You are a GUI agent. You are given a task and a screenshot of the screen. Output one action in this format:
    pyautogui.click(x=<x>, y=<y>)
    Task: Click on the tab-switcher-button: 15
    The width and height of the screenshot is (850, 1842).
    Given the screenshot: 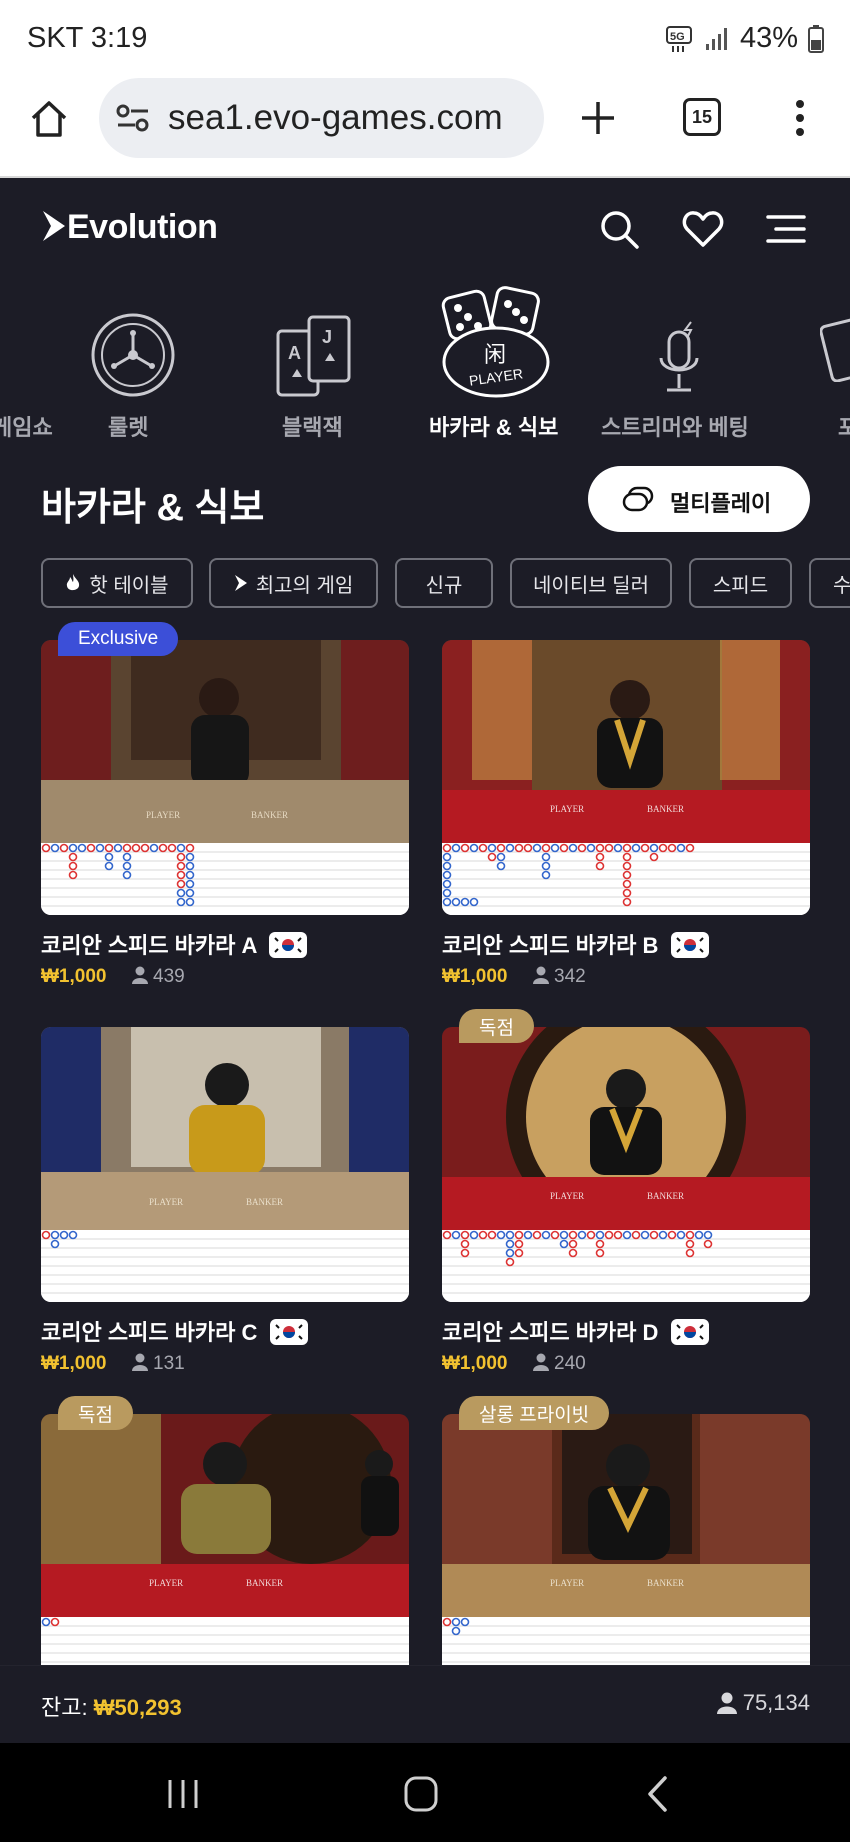 What is the action you would take?
    pyautogui.click(x=702, y=117)
    